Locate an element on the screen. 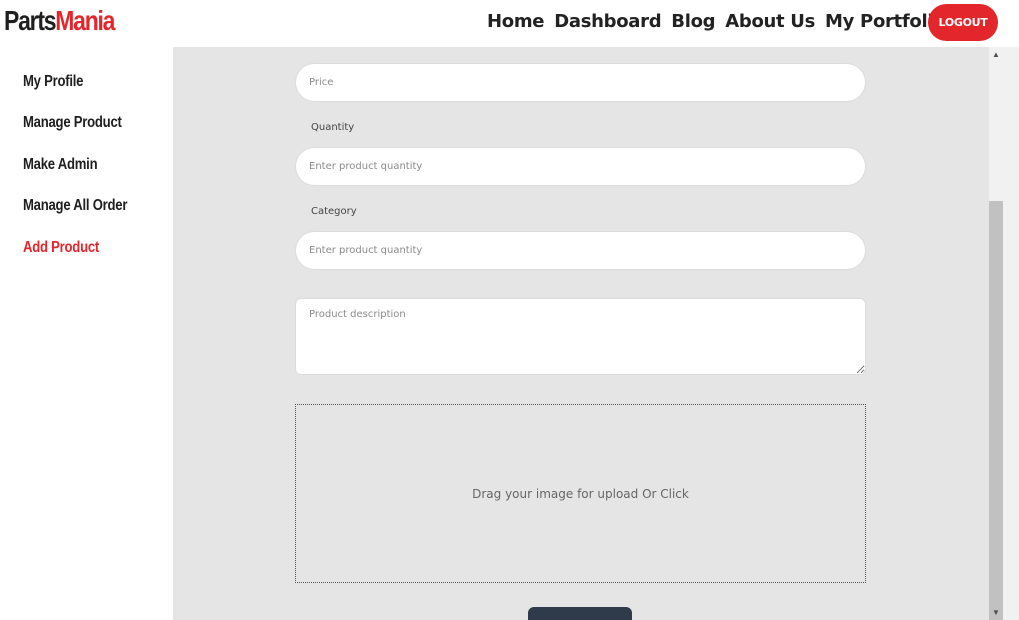 The width and height of the screenshot is (1019, 620). quantity-input is located at coordinates (580, 166).